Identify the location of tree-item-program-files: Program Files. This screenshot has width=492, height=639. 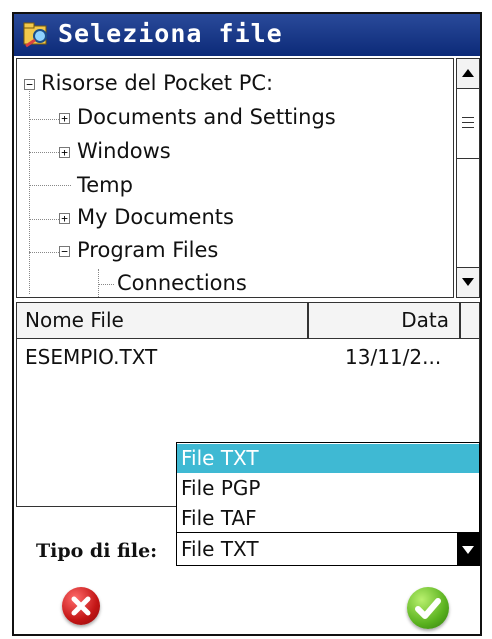
(147, 250).